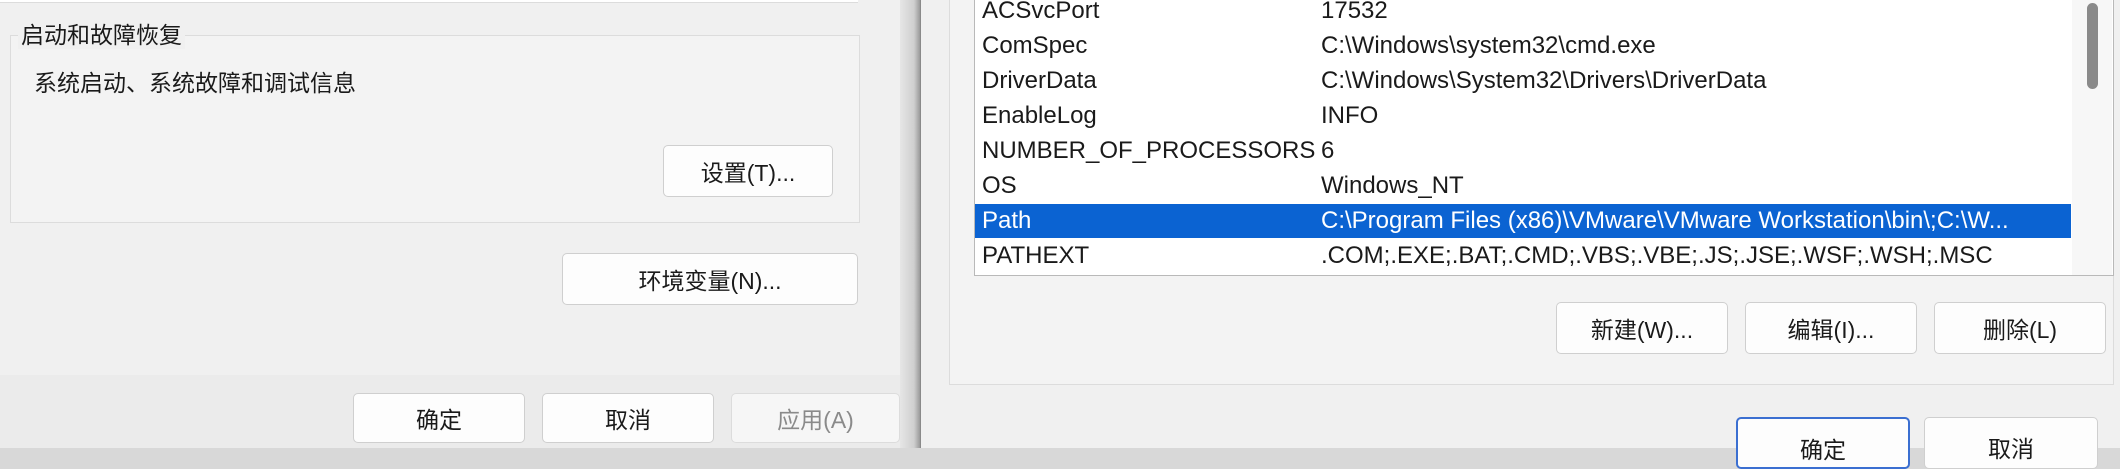  Describe the element at coordinates (1523, 186) in the screenshot. I see `list-item: OS Windows_NT` at that location.